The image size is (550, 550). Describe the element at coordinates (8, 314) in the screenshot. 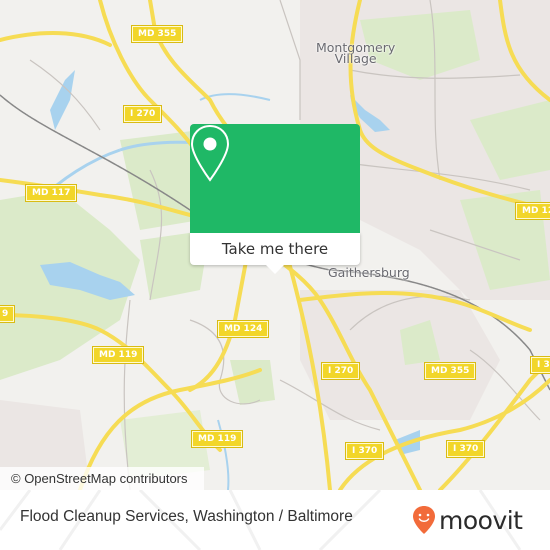

I see `road-shield-md-119: 9` at that location.